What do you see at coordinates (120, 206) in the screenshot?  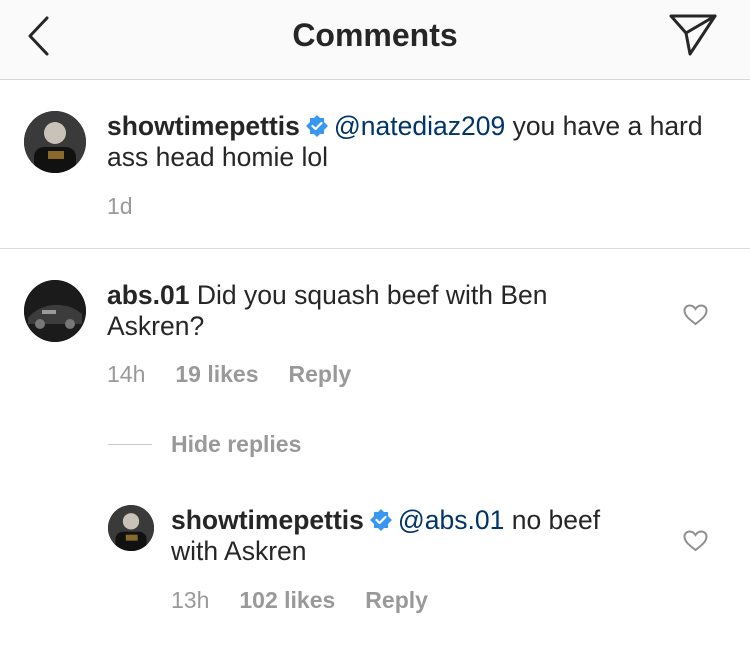 I see `timestamp: 1d` at bounding box center [120, 206].